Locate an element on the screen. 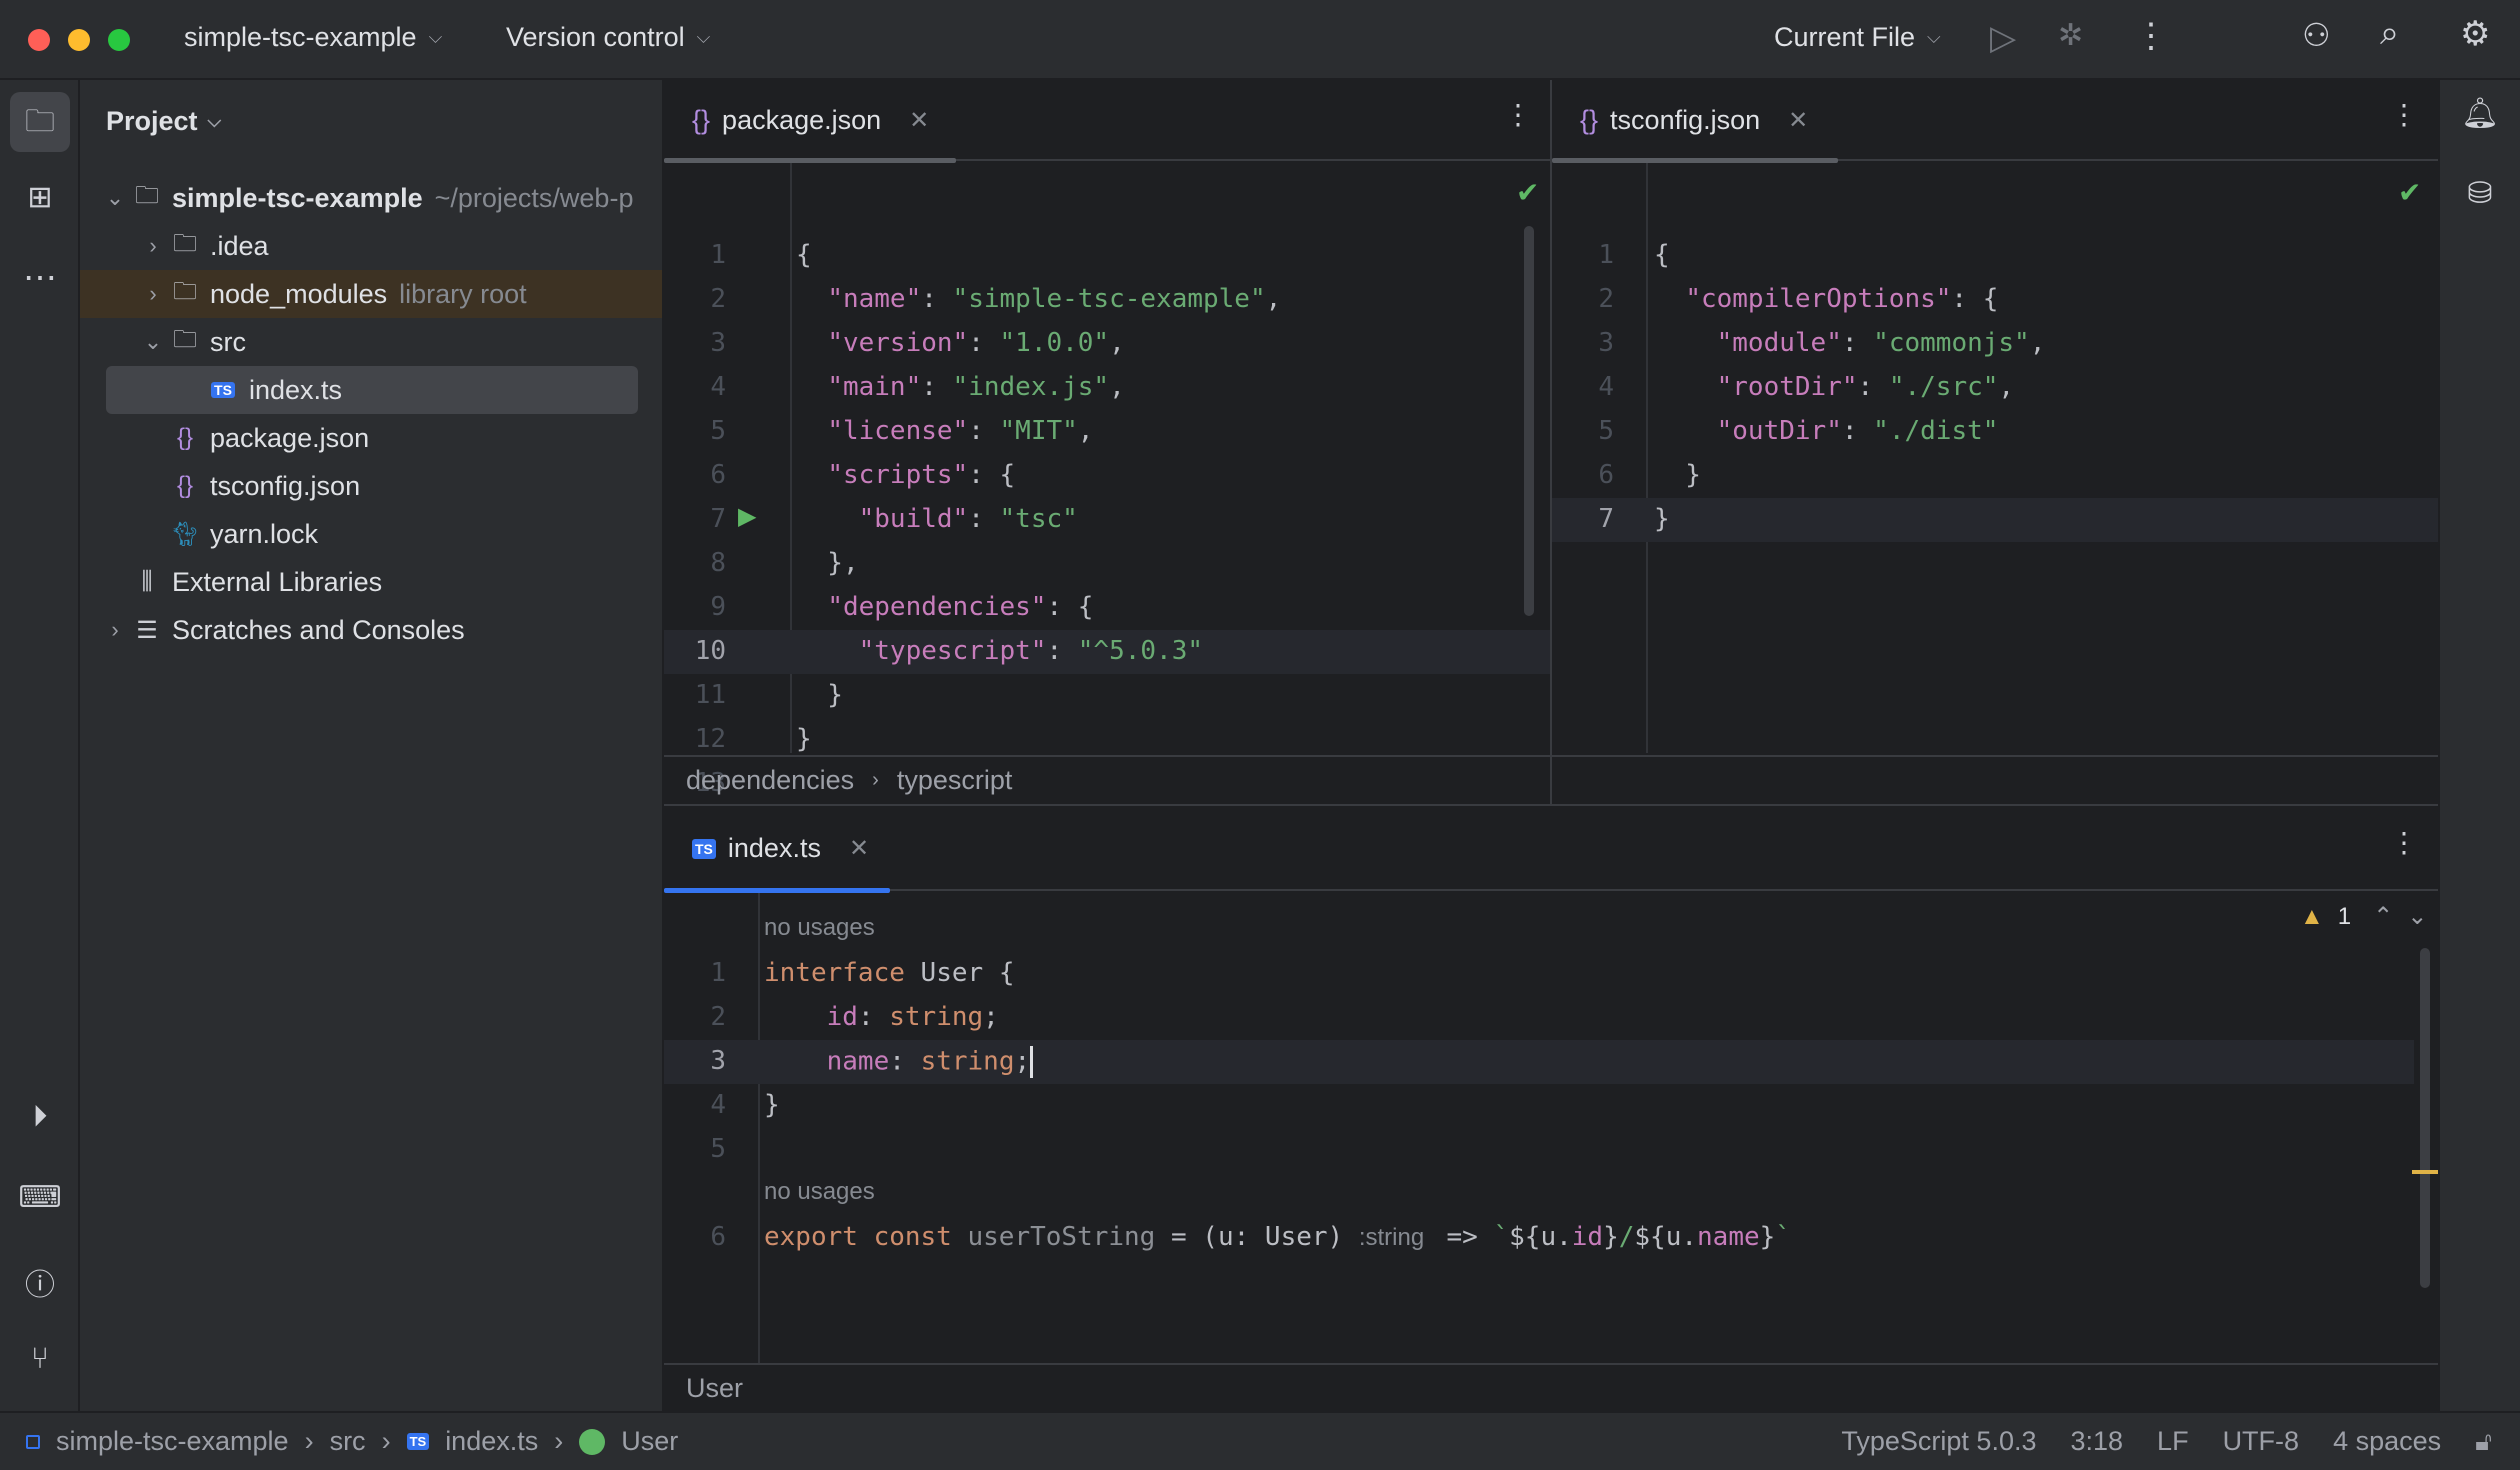 The height and width of the screenshot is (1470, 2520). tree-item-src: ⌄ 🗀 src is located at coordinates (371, 342).